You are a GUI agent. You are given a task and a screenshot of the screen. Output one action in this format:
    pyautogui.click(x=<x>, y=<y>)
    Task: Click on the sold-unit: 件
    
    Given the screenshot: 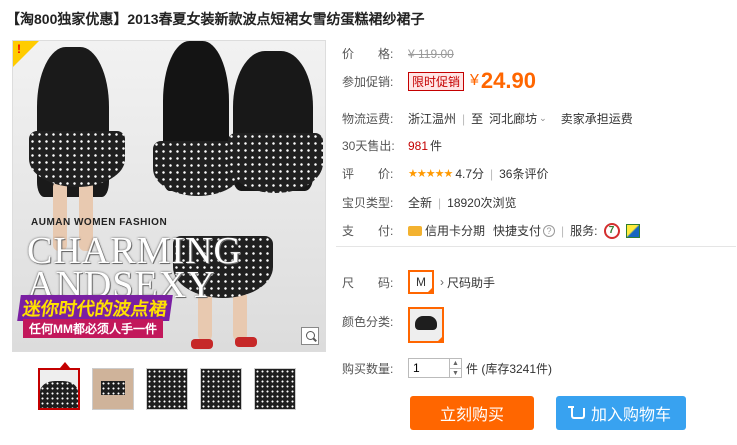 What is the action you would take?
    pyautogui.click(x=436, y=146)
    